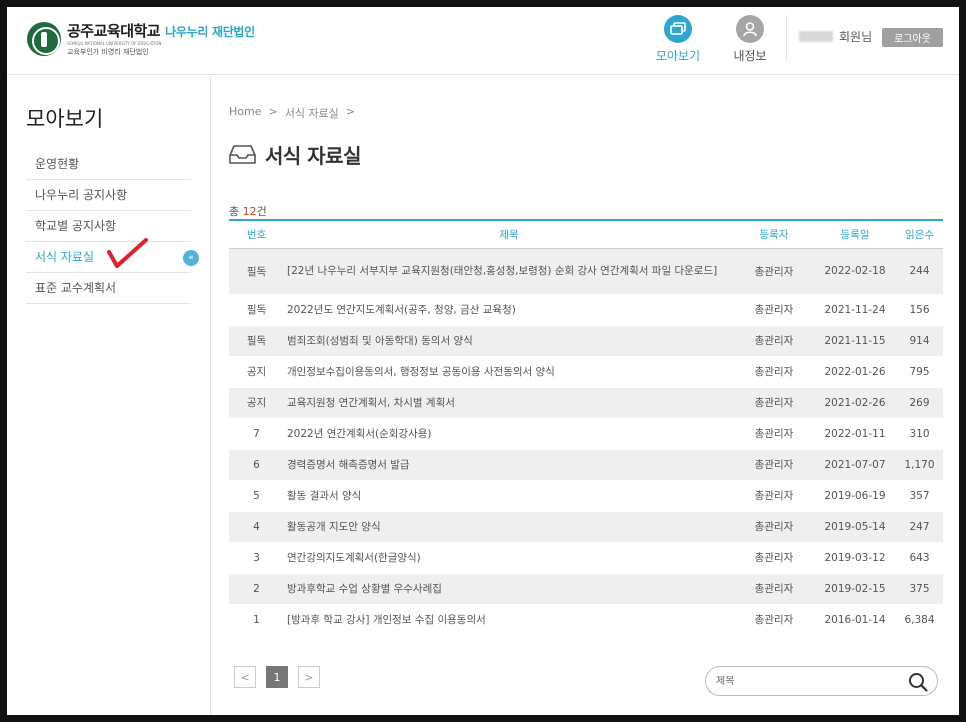 This screenshot has height=722, width=966. What do you see at coordinates (509, 403) in the screenshot?
I see `row-title-link: 교육지원청 연간계획서, 차시별 계획서` at bounding box center [509, 403].